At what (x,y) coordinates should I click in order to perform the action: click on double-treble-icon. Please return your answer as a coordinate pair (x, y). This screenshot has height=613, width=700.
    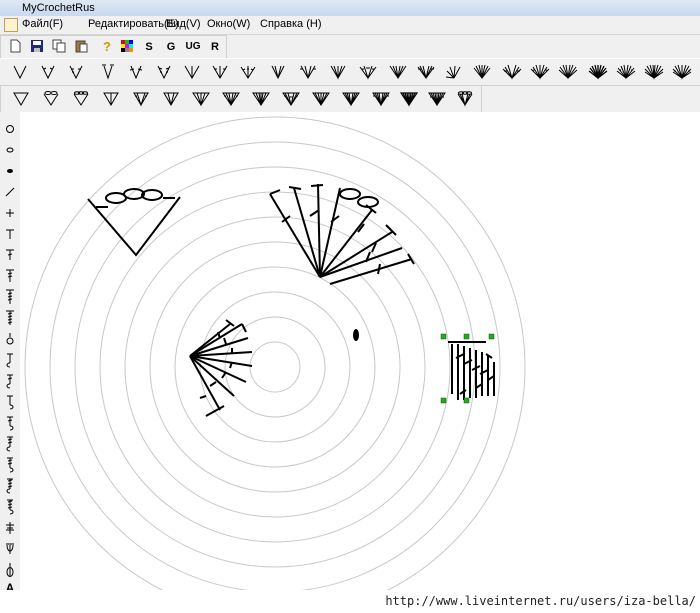
    Looking at the image, I should click on (10, 297).